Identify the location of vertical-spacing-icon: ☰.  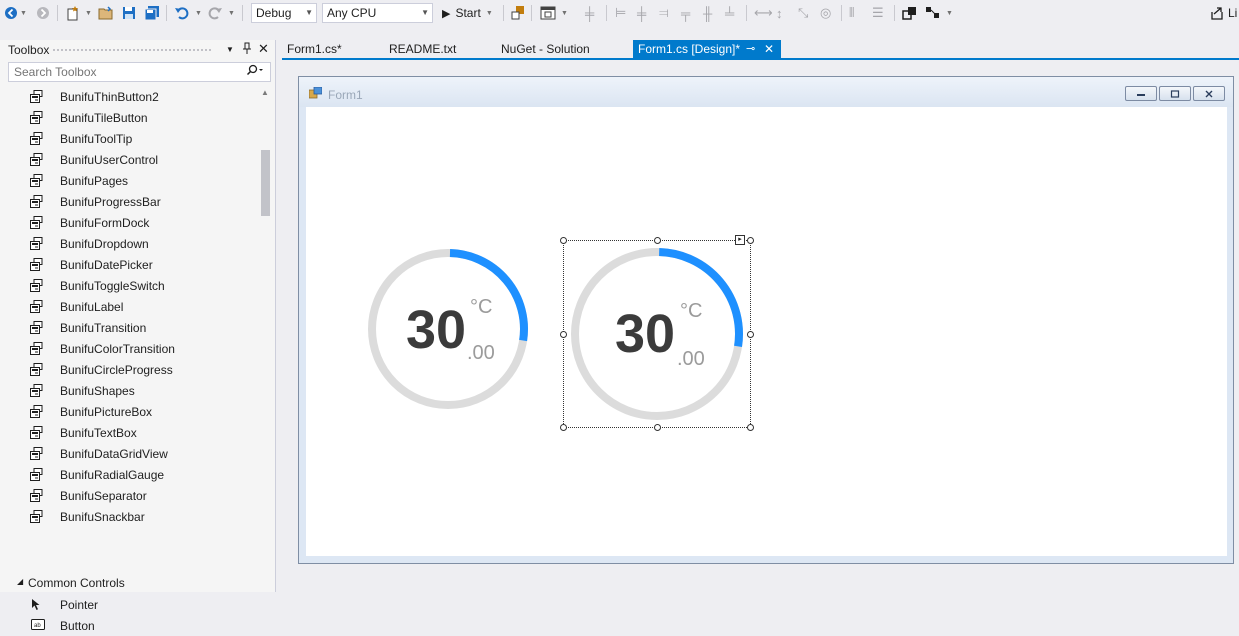
(878, 13).